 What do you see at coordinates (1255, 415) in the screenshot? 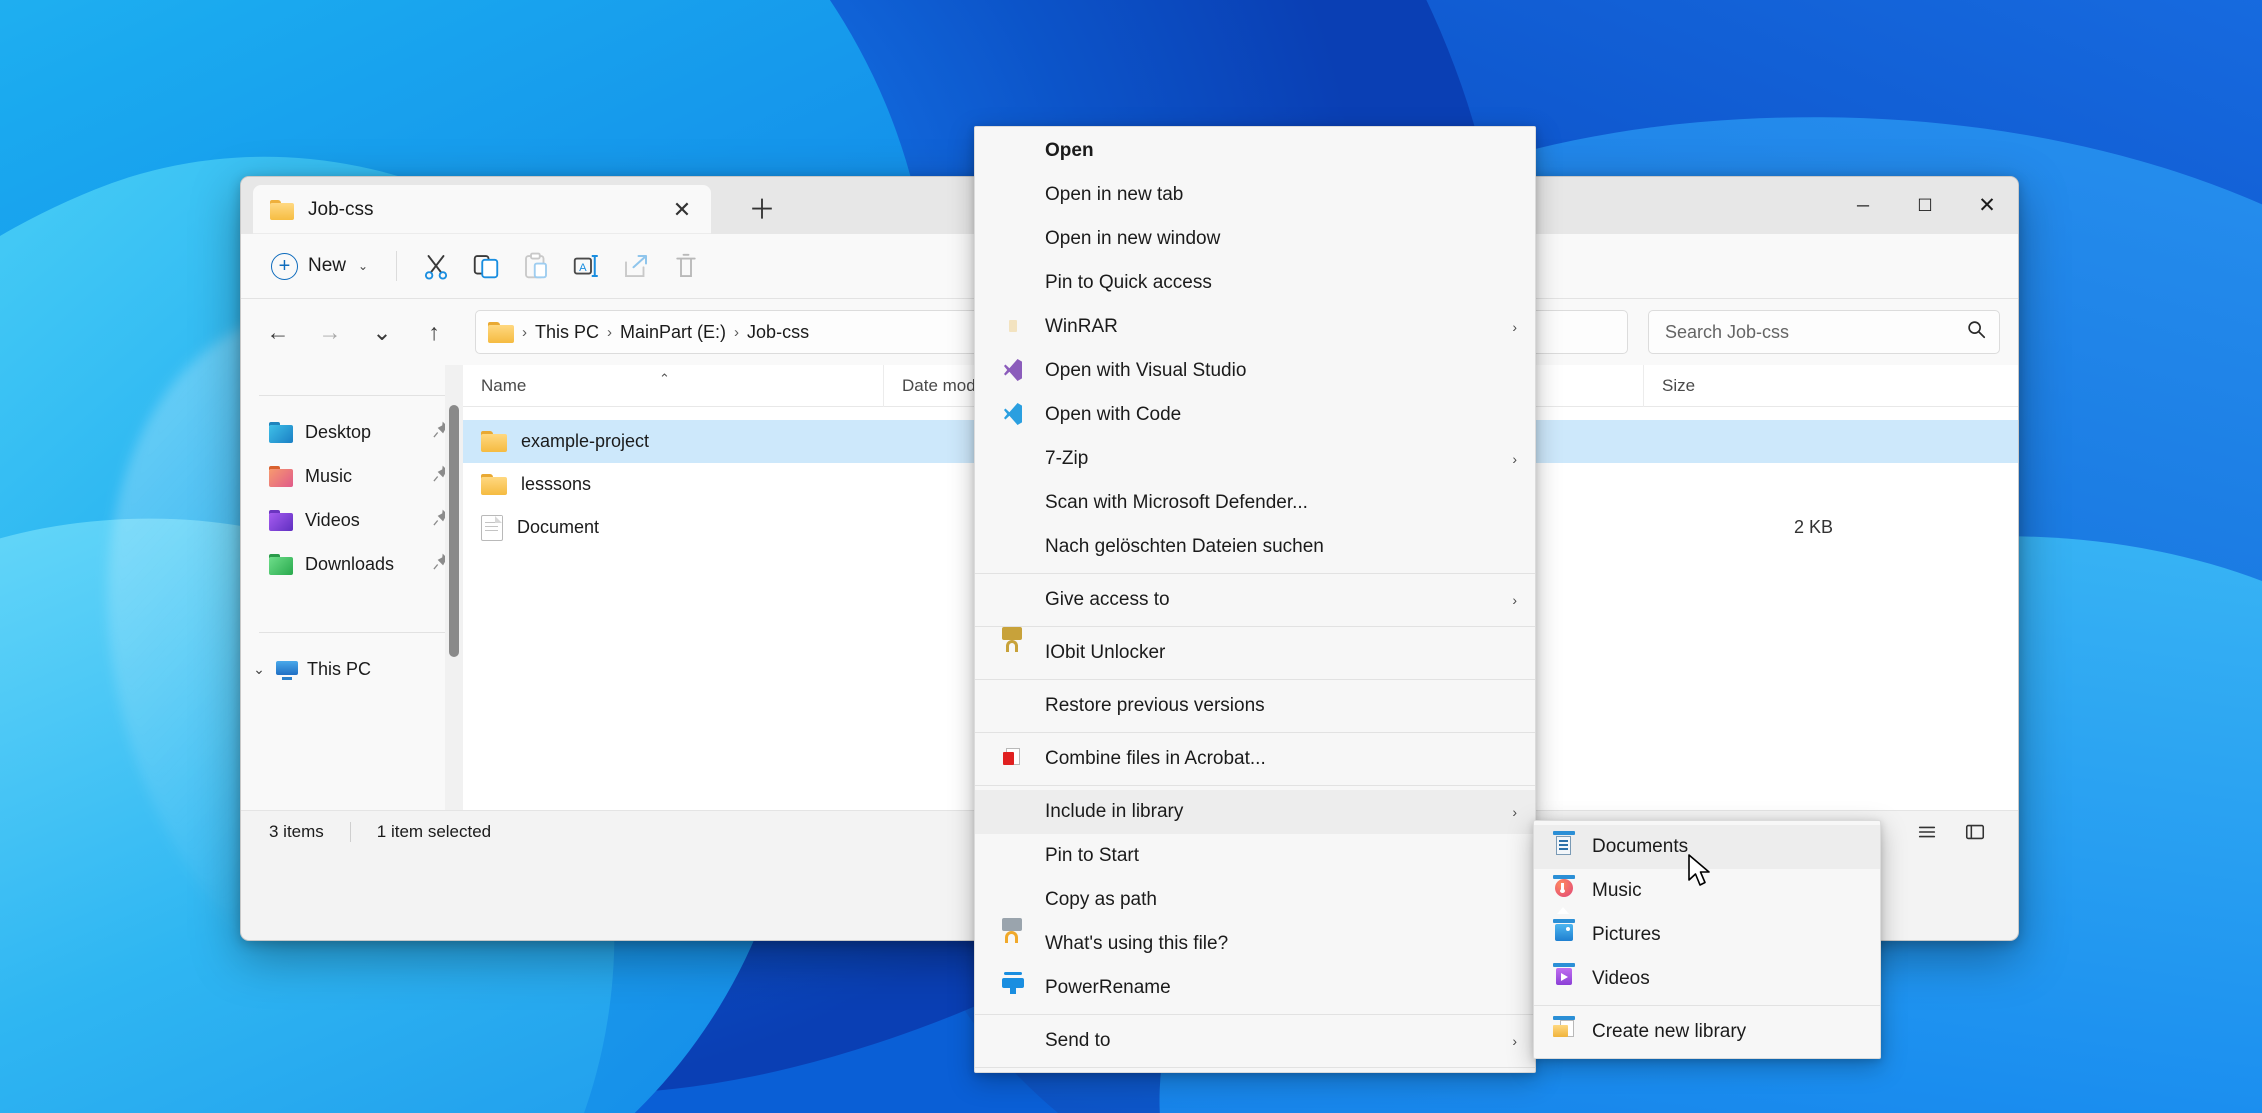
I see `menu-item-open-with-code: Open with Code` at bounding box center [1255, 415].